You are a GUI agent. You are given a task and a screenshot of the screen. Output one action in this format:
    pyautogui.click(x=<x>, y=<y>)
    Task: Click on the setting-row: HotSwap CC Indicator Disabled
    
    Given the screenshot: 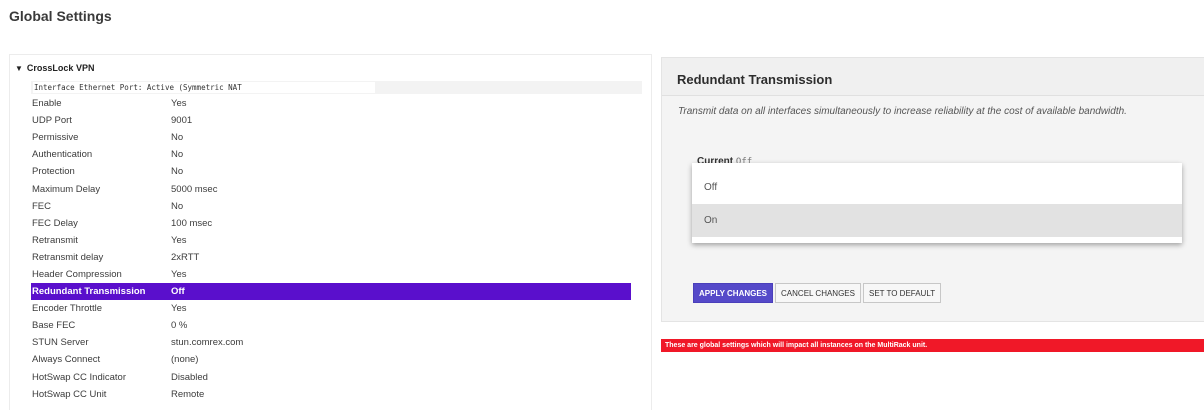 What is the action you would take?
    pyautogui.click(x=331, y=377)
    